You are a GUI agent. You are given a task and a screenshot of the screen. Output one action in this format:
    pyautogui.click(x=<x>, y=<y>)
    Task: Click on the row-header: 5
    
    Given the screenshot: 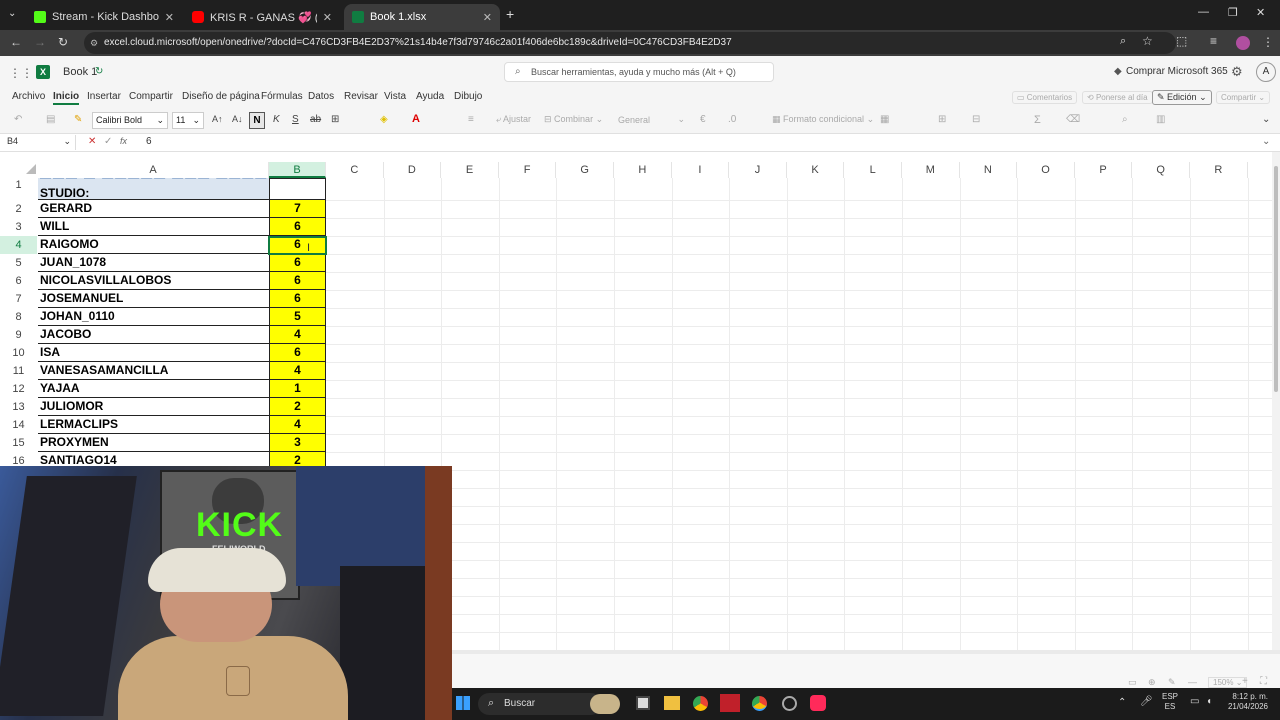 What is the action you would take?
    pyautogui.click(x=18, y=263)
    